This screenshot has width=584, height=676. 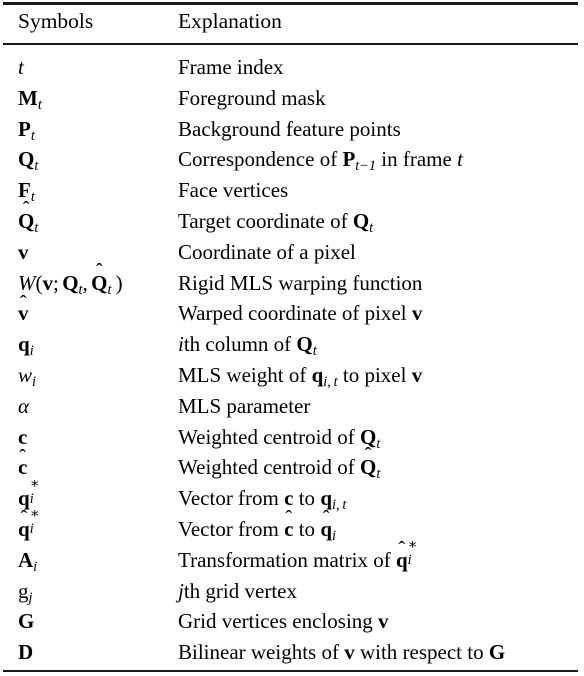 What do you see at coordinates (320, 161) in the screenshot?
I see `explanation-cell: Correspondence of Pt−1 in frame t` at bounding box center [320, 161].